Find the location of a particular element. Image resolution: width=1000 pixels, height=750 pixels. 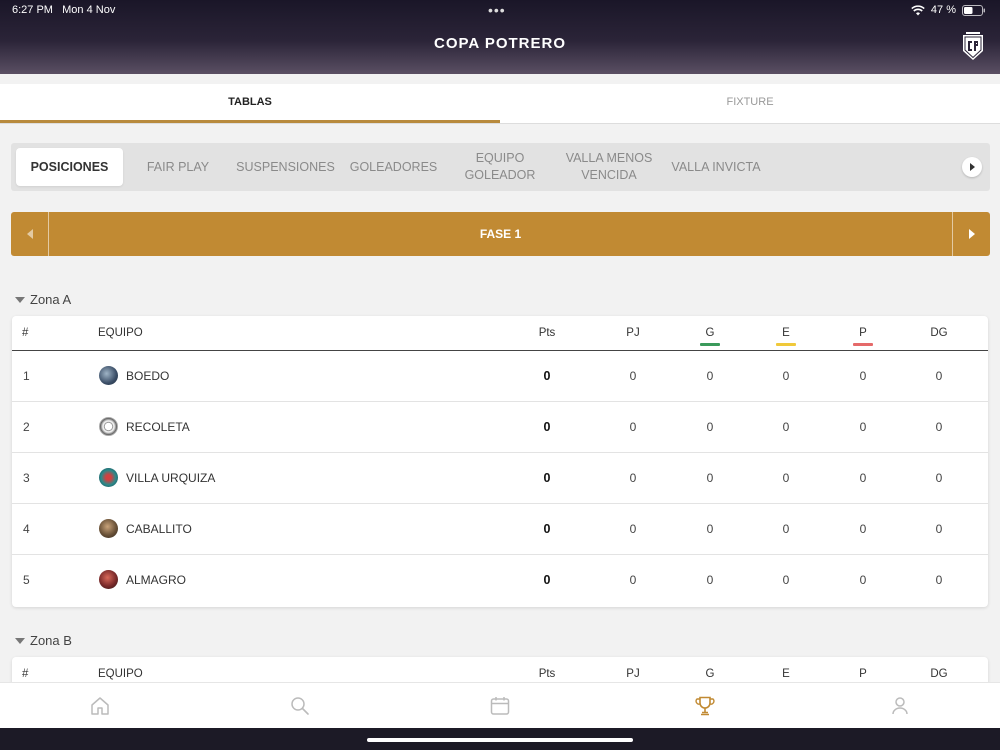

table-header: # EQUIPO Pts PJ G E P DG is located at coordinates (500, 333).